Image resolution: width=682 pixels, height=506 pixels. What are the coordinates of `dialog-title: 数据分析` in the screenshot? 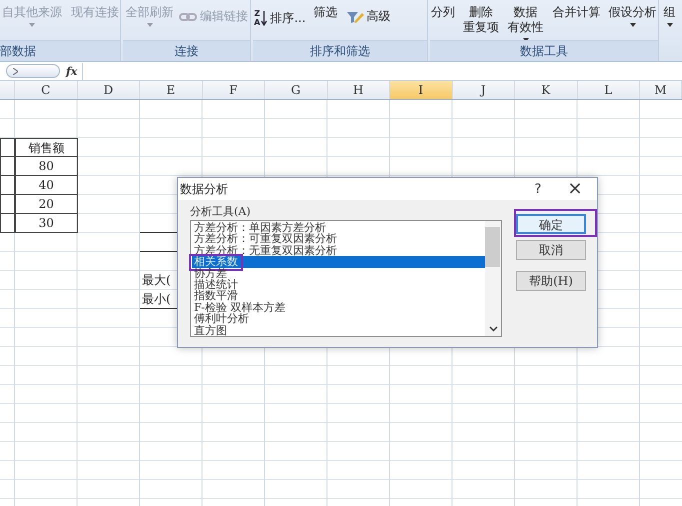 It's located at (204, 189).